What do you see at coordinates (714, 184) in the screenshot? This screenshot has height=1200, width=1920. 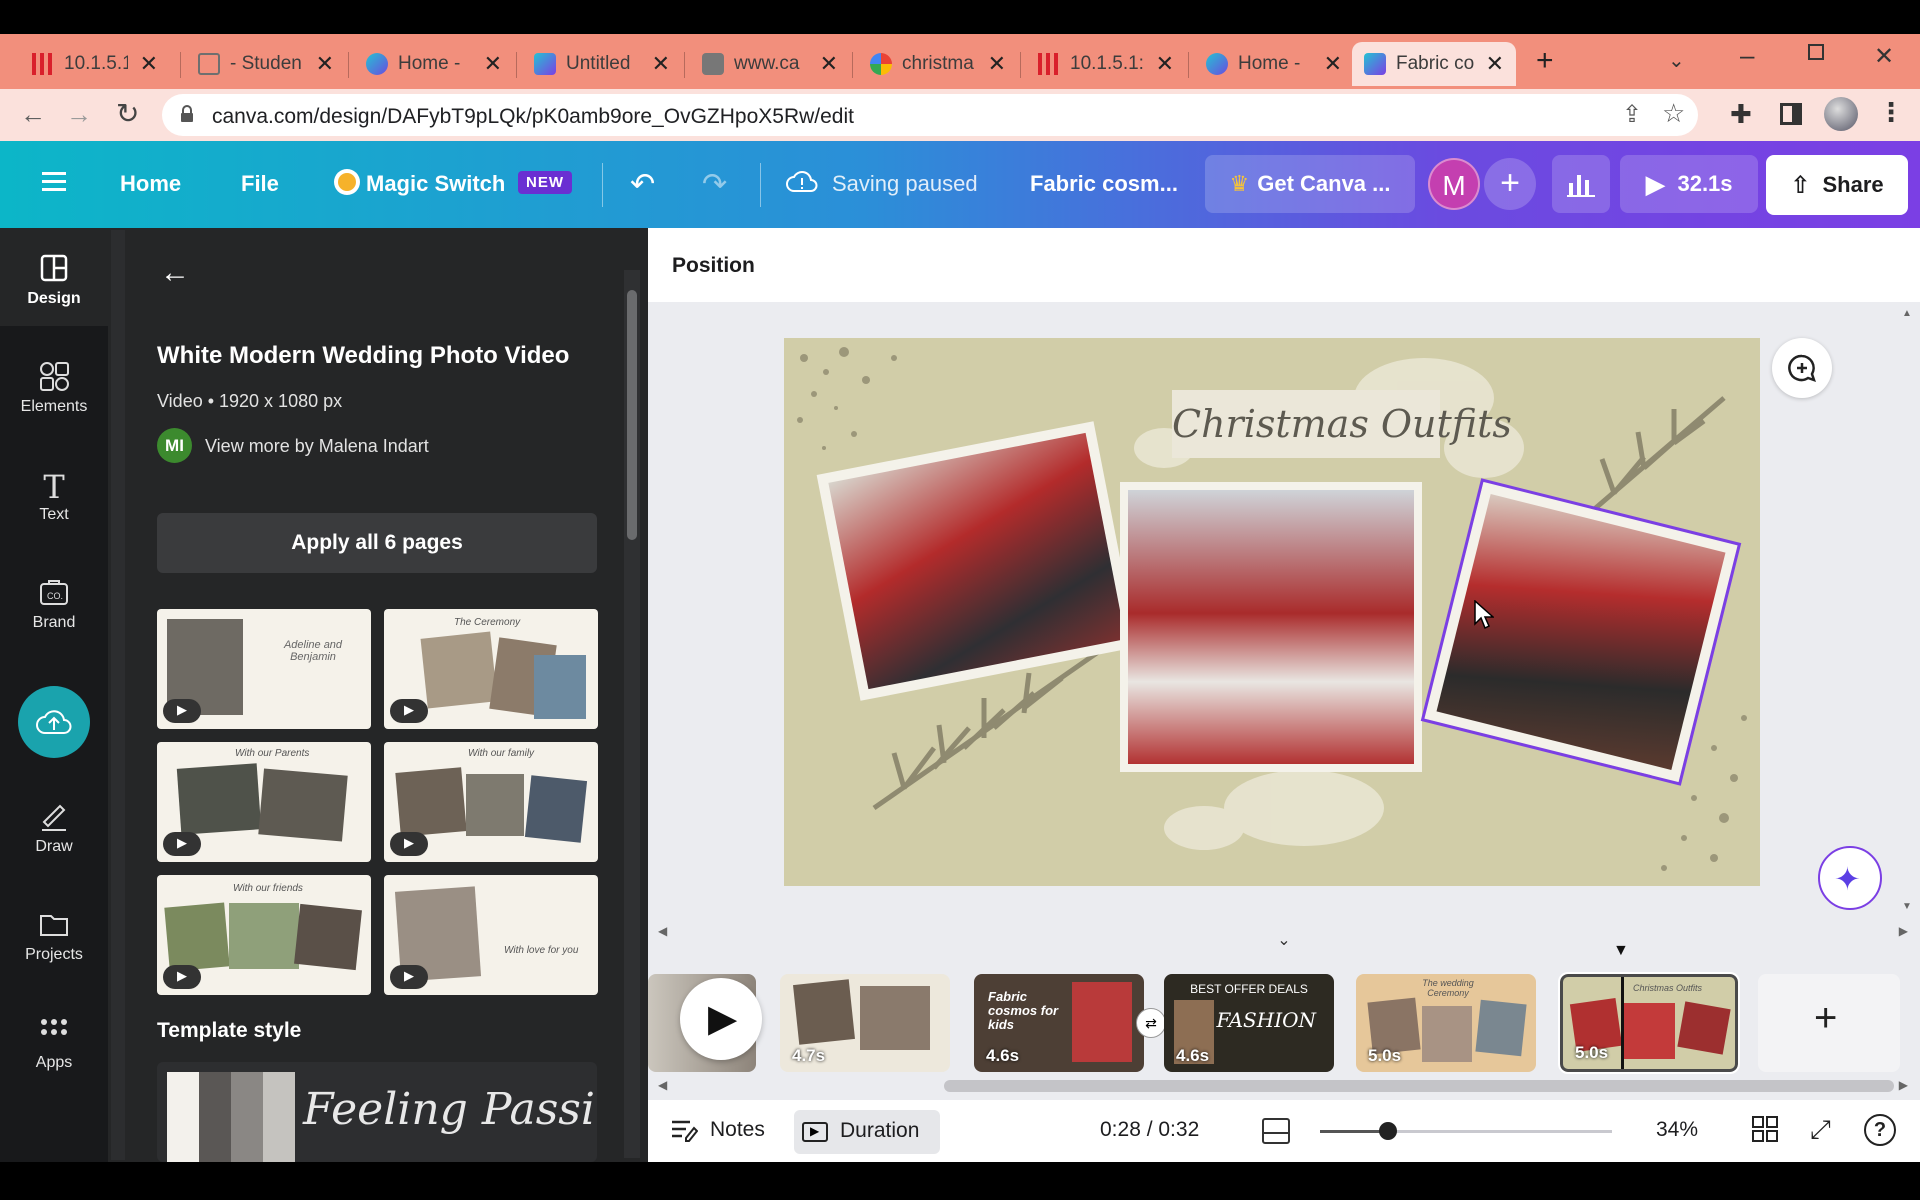 I see `redo-icon: ↷` at bounding box center [714, 184].